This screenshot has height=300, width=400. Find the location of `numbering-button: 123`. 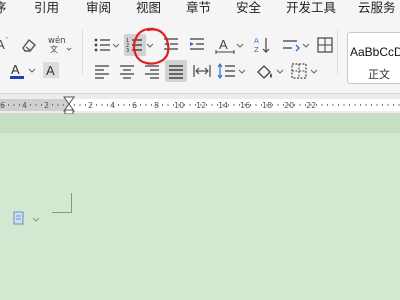

numbering-button: 123 is located at coordinates (135, 45).